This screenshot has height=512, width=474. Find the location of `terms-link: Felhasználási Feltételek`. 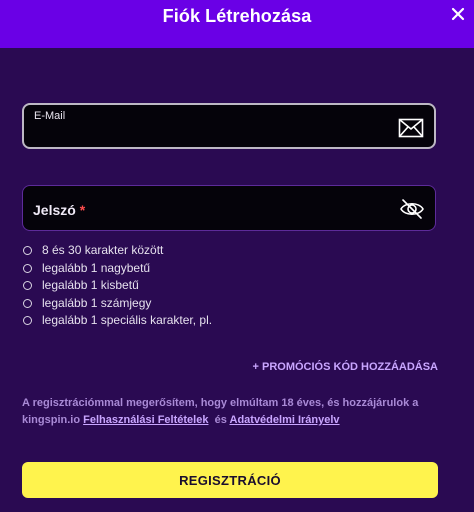

terms-link: Felhasználási Feltételek is located at coordinates (145, 420).